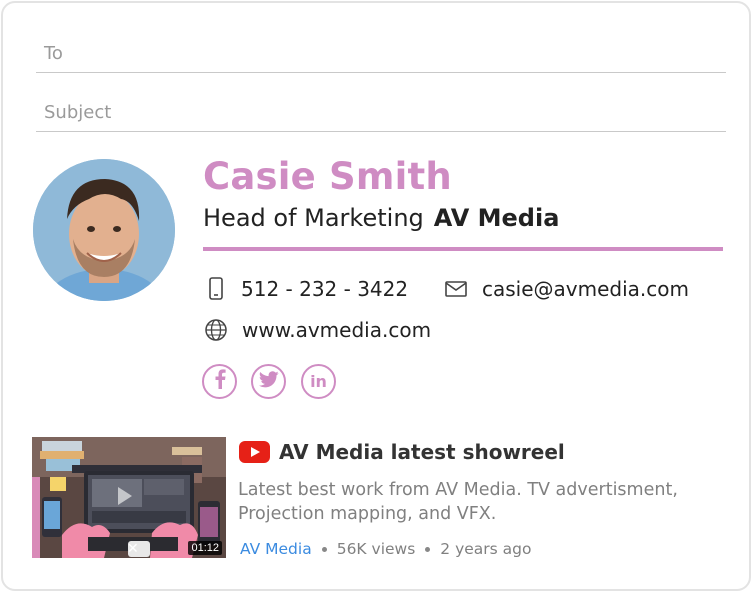  Describe the element at coordinates (376, 549) in the screenshot. I see `view-count: 56K views` at that location.